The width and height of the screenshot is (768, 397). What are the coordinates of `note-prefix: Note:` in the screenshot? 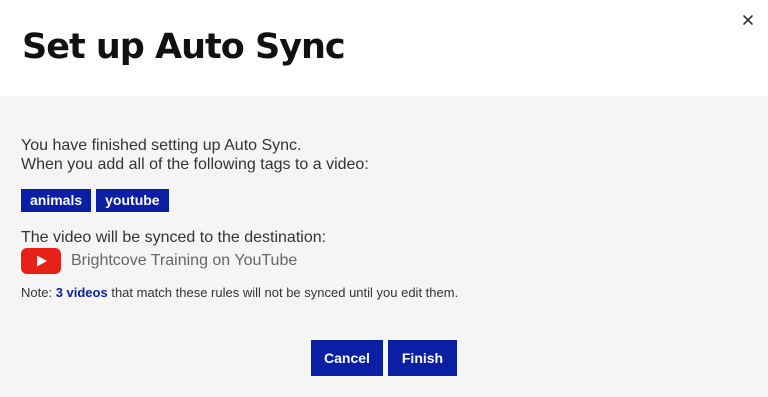 It's located at (38, 292).